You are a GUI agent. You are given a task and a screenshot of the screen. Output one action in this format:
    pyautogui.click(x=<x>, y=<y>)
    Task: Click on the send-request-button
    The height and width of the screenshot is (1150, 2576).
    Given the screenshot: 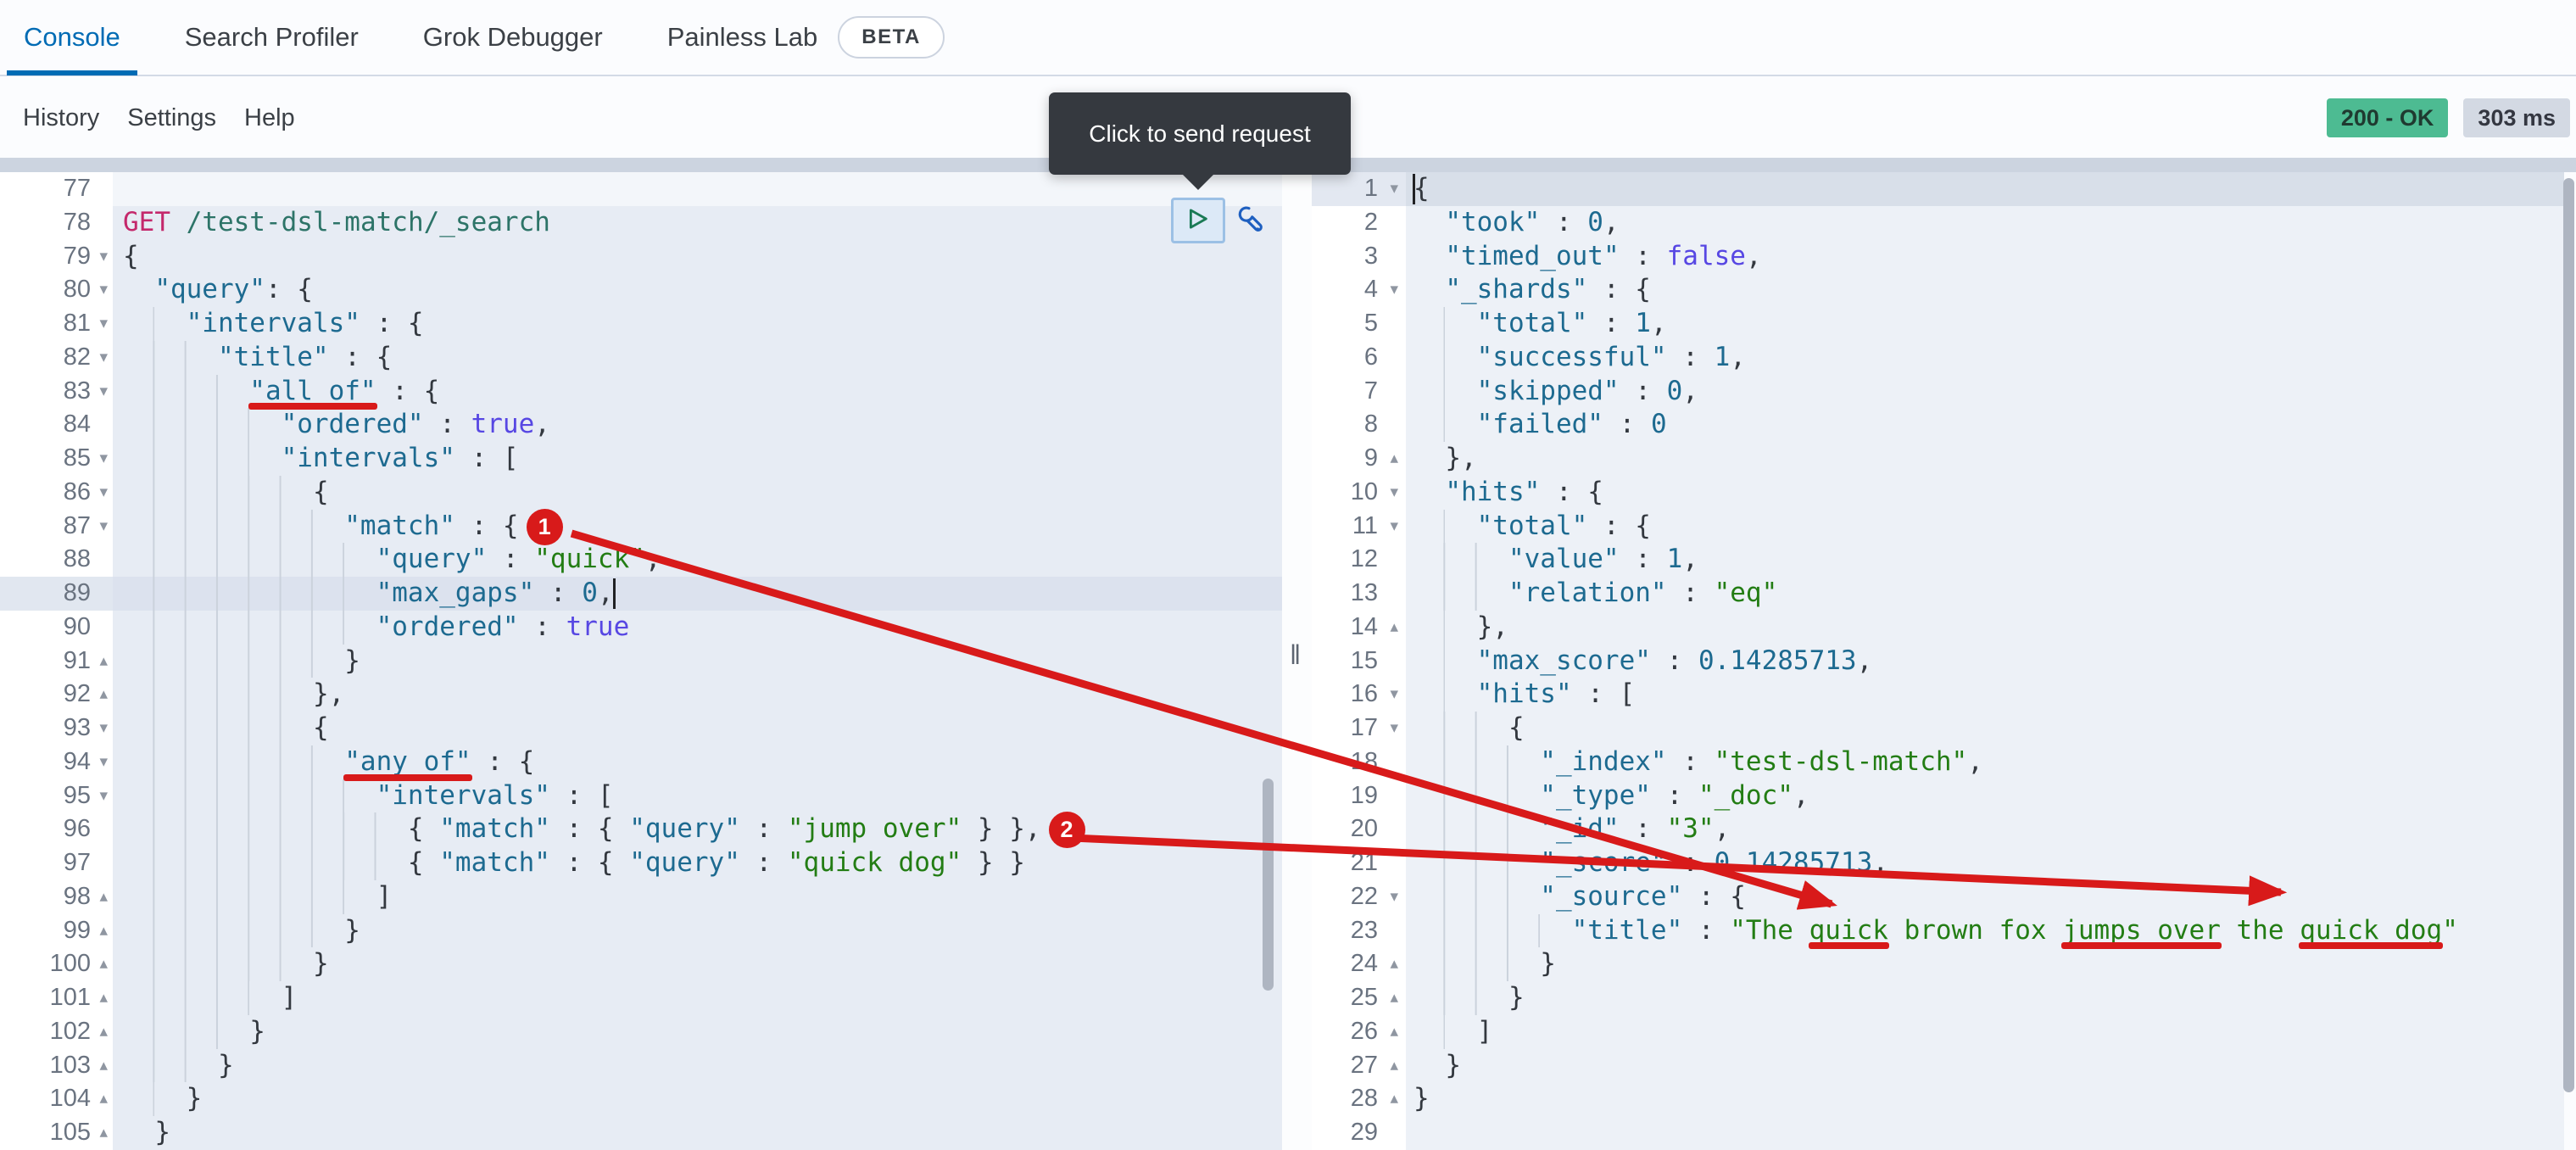 What is the action you would take?
    pyautogui.click(x=1198, y=220)
    